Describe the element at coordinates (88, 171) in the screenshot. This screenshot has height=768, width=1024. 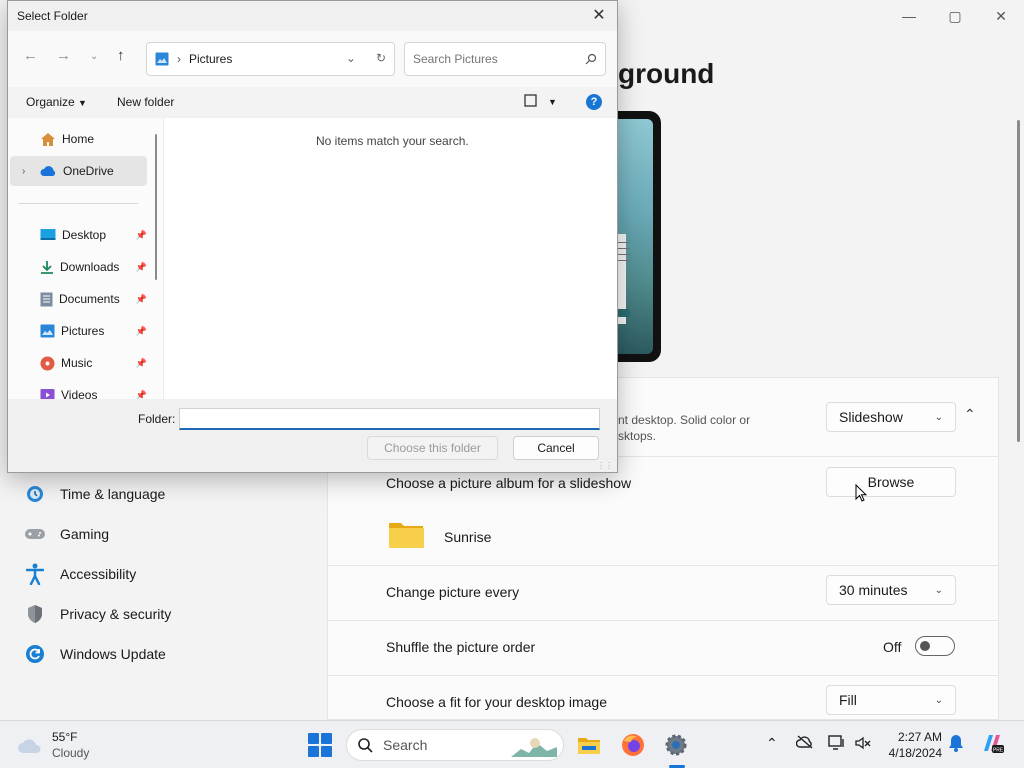
I see `nav-pane-label: OneDrive` at that location.